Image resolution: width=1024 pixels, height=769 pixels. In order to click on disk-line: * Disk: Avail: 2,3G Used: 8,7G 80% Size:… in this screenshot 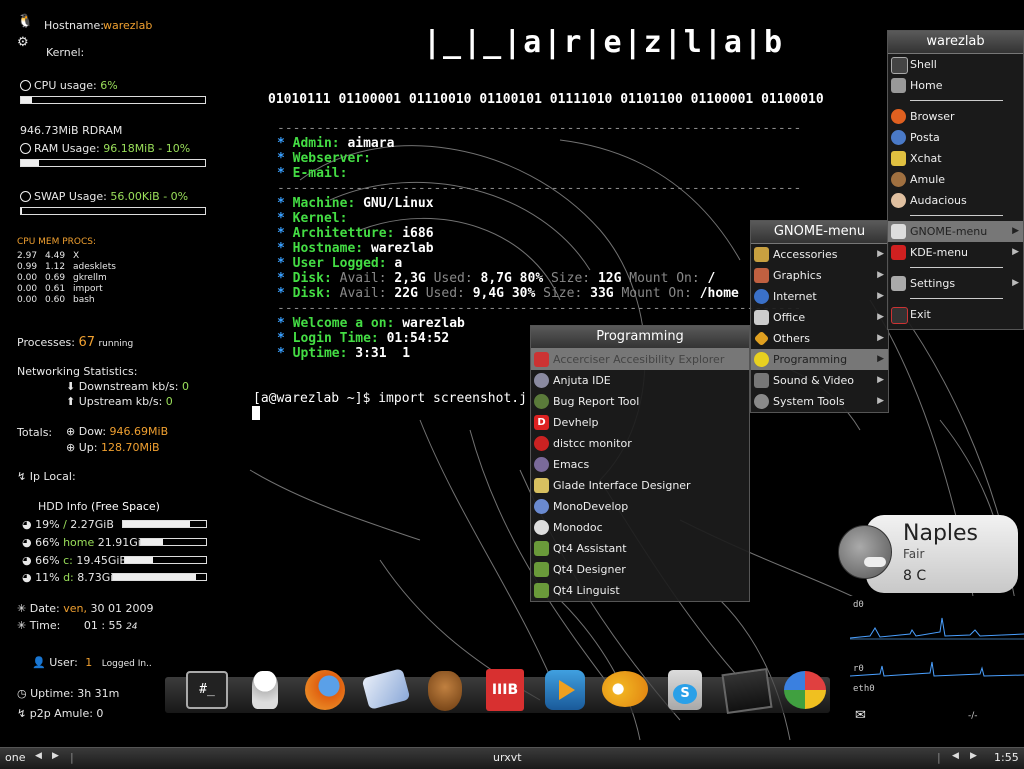, I will do `click(496, 278)`.